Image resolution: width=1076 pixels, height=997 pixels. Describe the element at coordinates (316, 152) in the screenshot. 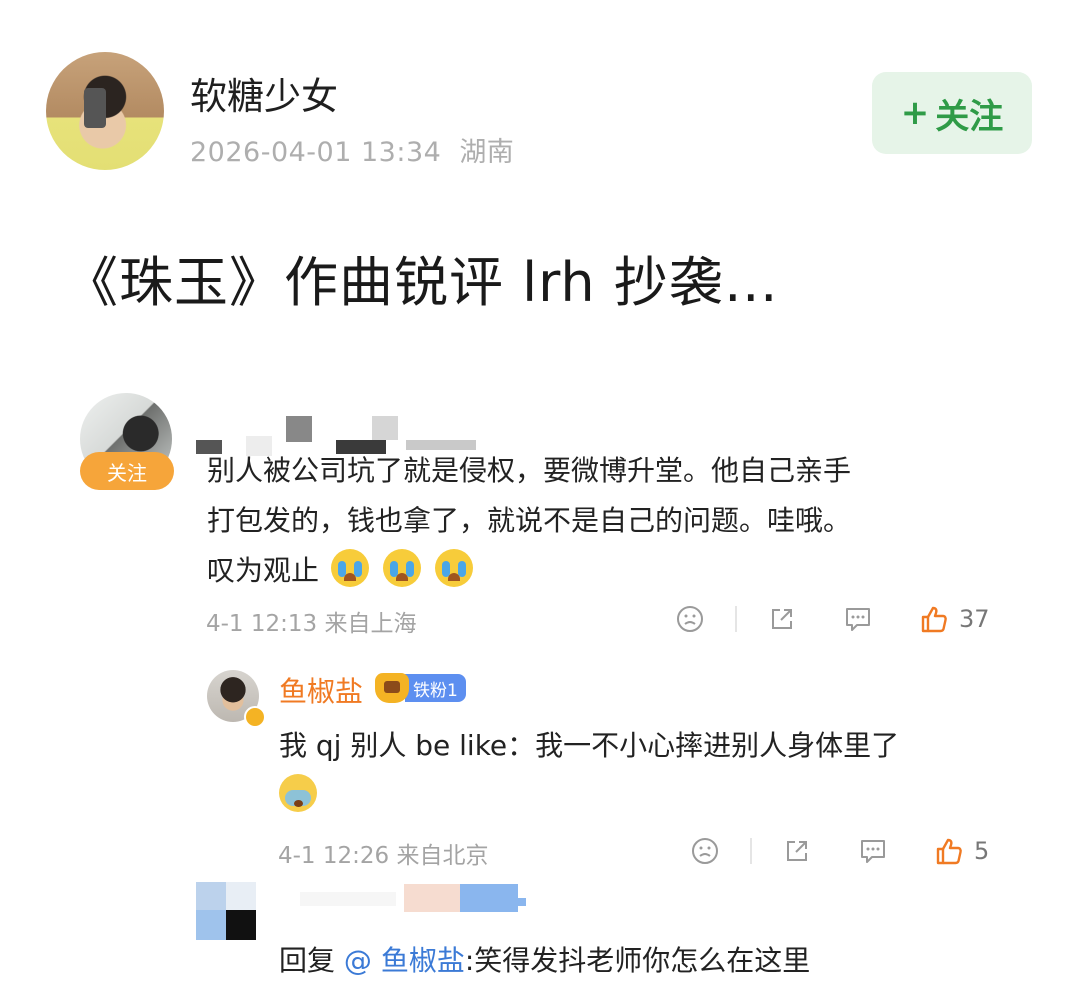

I see `post-date: 2026-04-01 13:34` at that location.